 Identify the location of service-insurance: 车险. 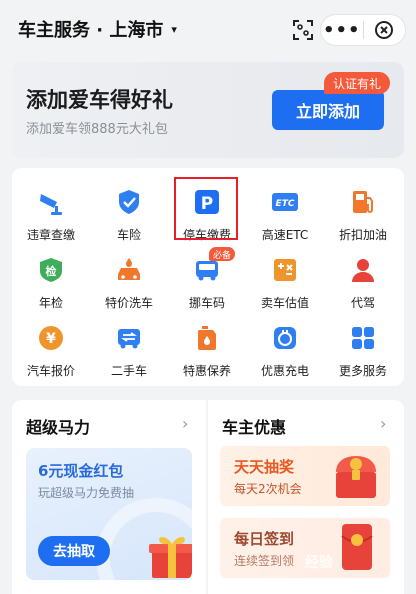
(129, 214).